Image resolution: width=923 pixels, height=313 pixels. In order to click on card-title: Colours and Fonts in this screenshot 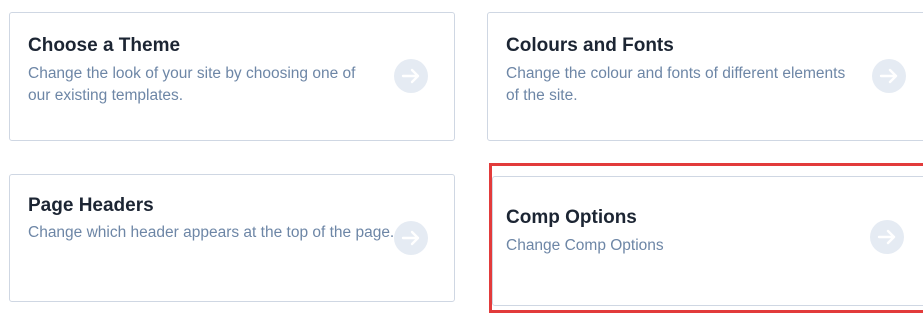, I will do `click(590, 45)`.